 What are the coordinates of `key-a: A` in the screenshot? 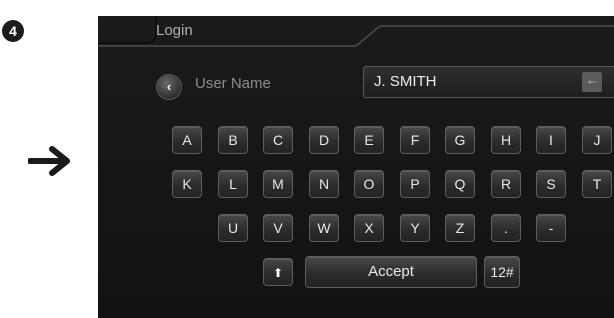 It's located at (187, 140).